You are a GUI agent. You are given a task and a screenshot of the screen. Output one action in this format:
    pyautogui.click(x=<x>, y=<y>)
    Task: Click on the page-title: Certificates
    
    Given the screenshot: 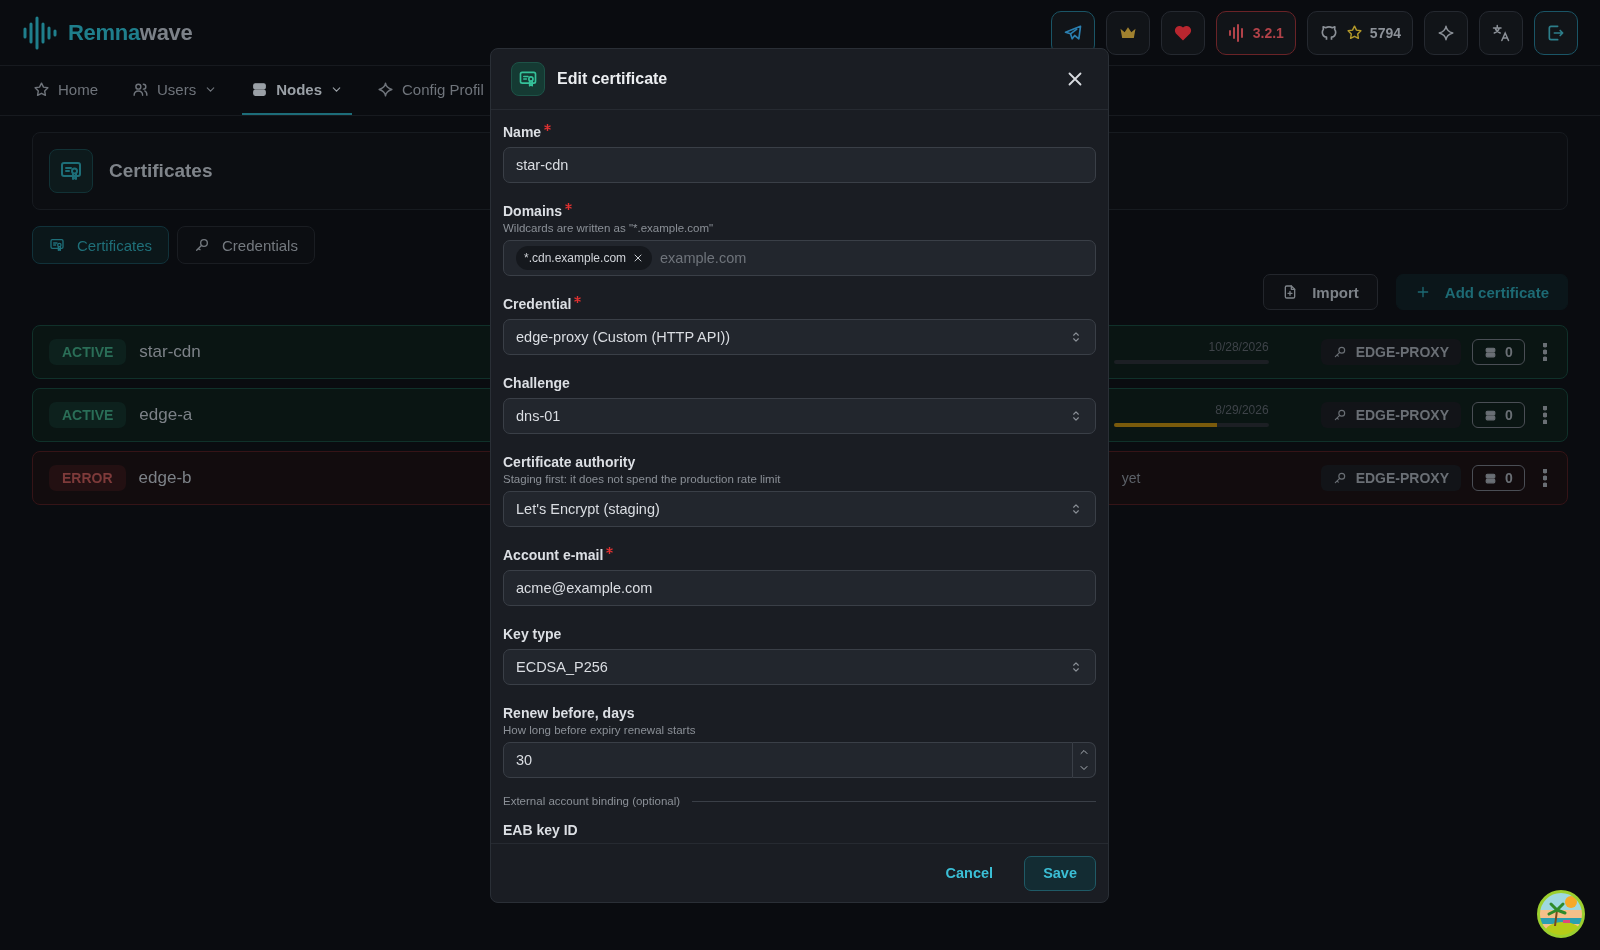 What is the action you would take?
    pyautogui.click(x=161, y=171)
    